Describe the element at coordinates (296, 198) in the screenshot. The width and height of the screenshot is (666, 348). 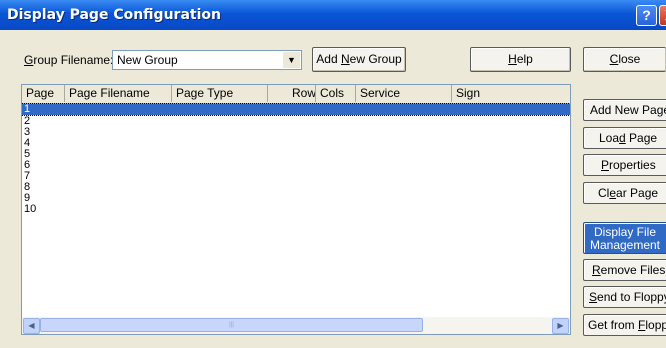
I see `table-row: 9` at that location.